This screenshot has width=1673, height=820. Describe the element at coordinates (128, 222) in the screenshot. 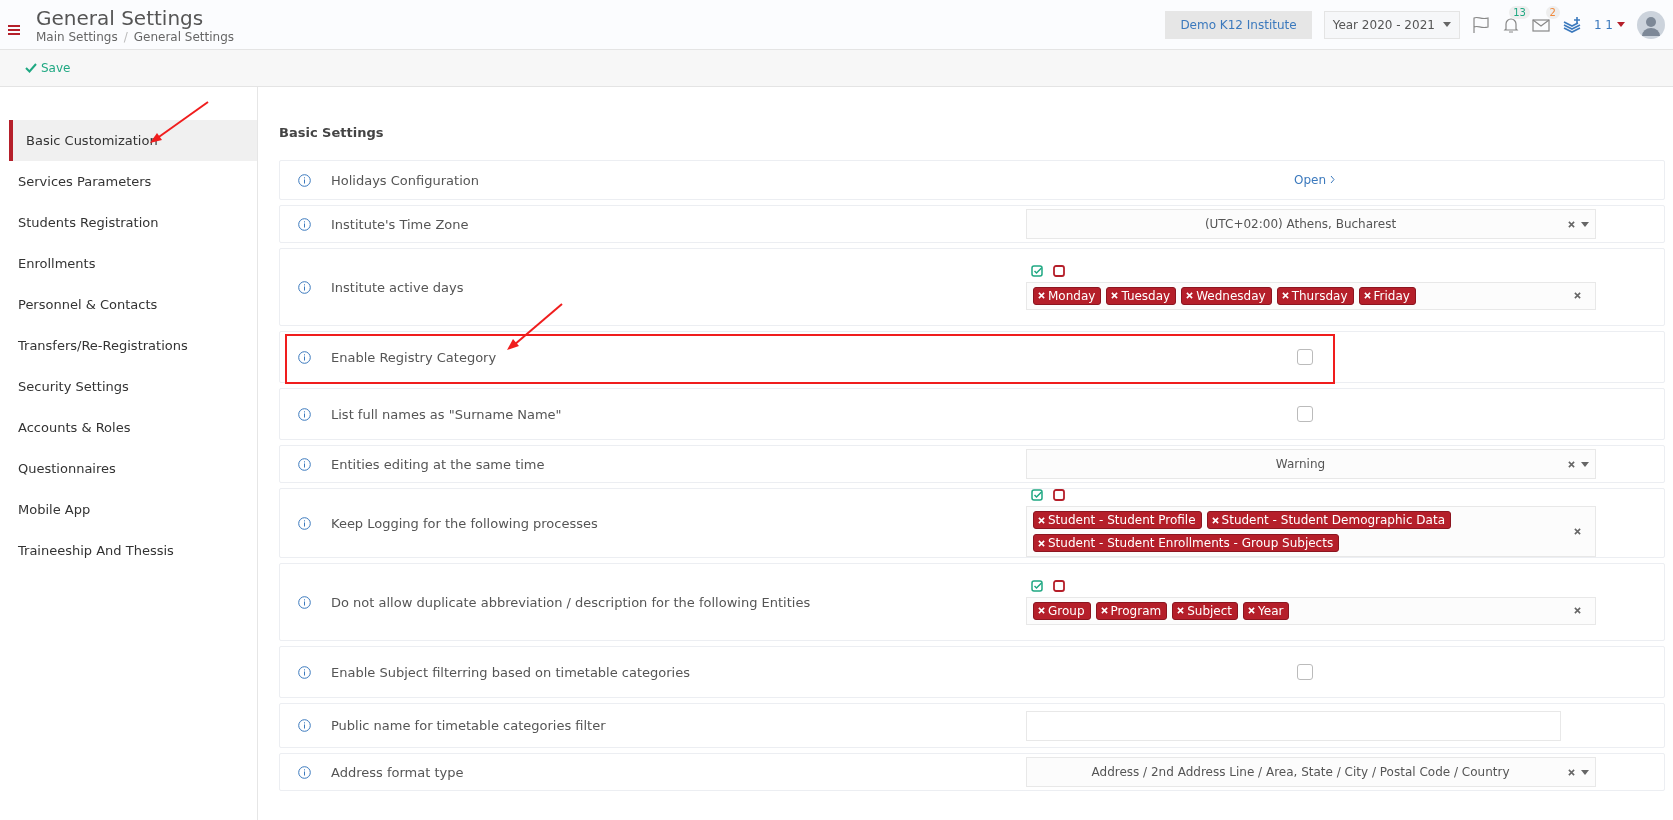

I see `sidebar-item: Students Registration` at that location.